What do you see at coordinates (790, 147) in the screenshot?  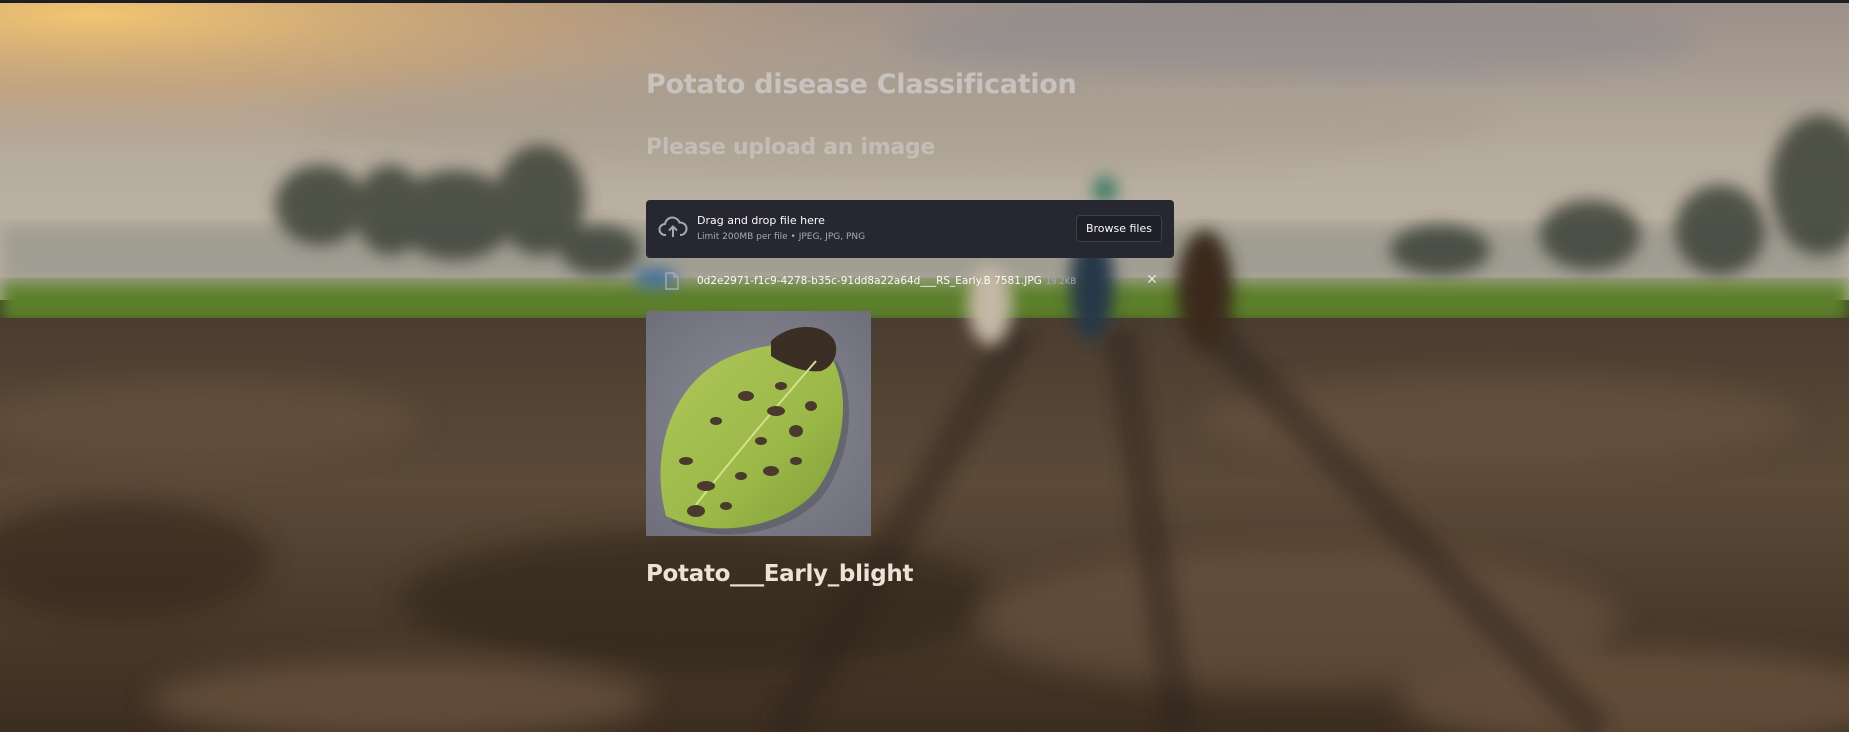 I see `page-subtitle: Please upload an image` at bounding box center [790, 147].